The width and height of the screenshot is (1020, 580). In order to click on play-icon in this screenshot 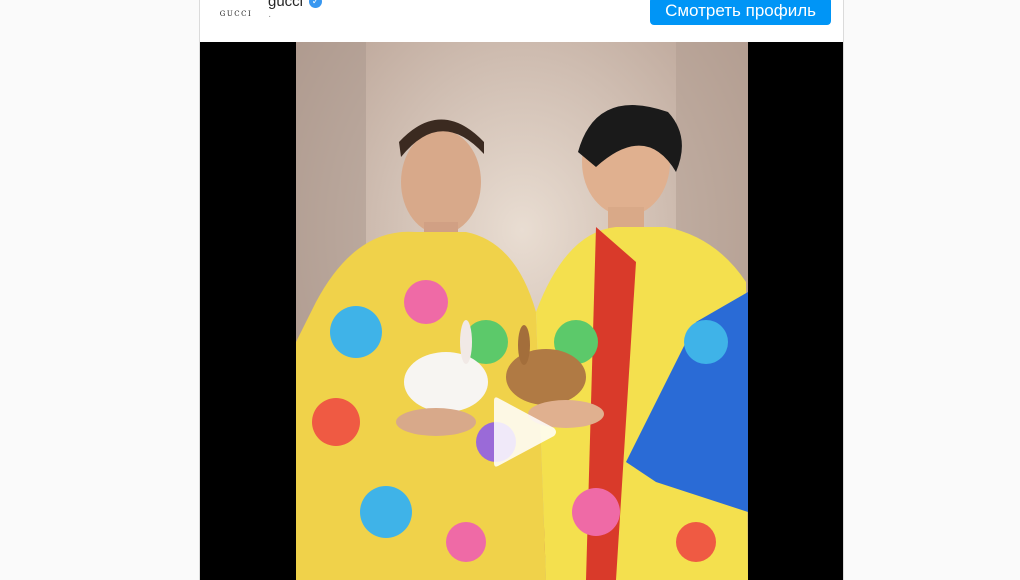, I will do `click(525, 432)`.